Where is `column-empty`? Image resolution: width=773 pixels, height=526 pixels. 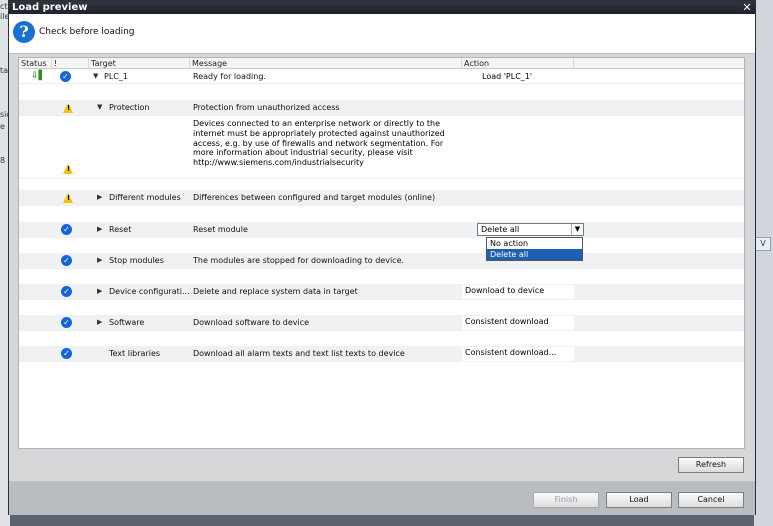
column-empty is located at coordinates (659, 63).